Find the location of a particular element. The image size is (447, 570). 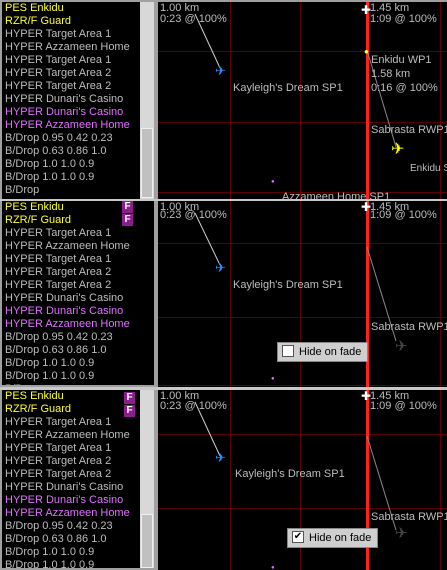

overlap-label-3: Sabrasta RWP1 is located at coordinates (409, 517).